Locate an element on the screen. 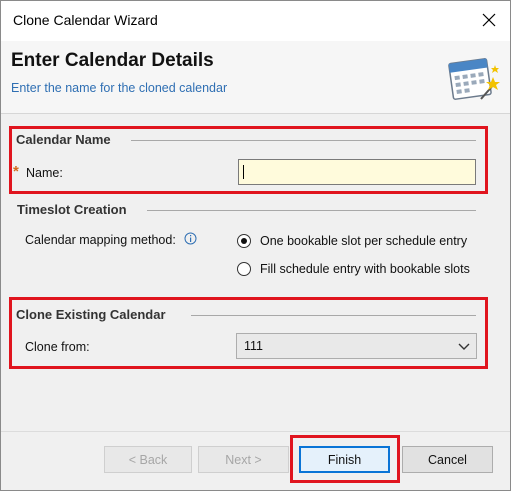 This screenshot has width=511, height=491. mapping-method-label: Calendar mapping method: is located at coordinates (100, 240).